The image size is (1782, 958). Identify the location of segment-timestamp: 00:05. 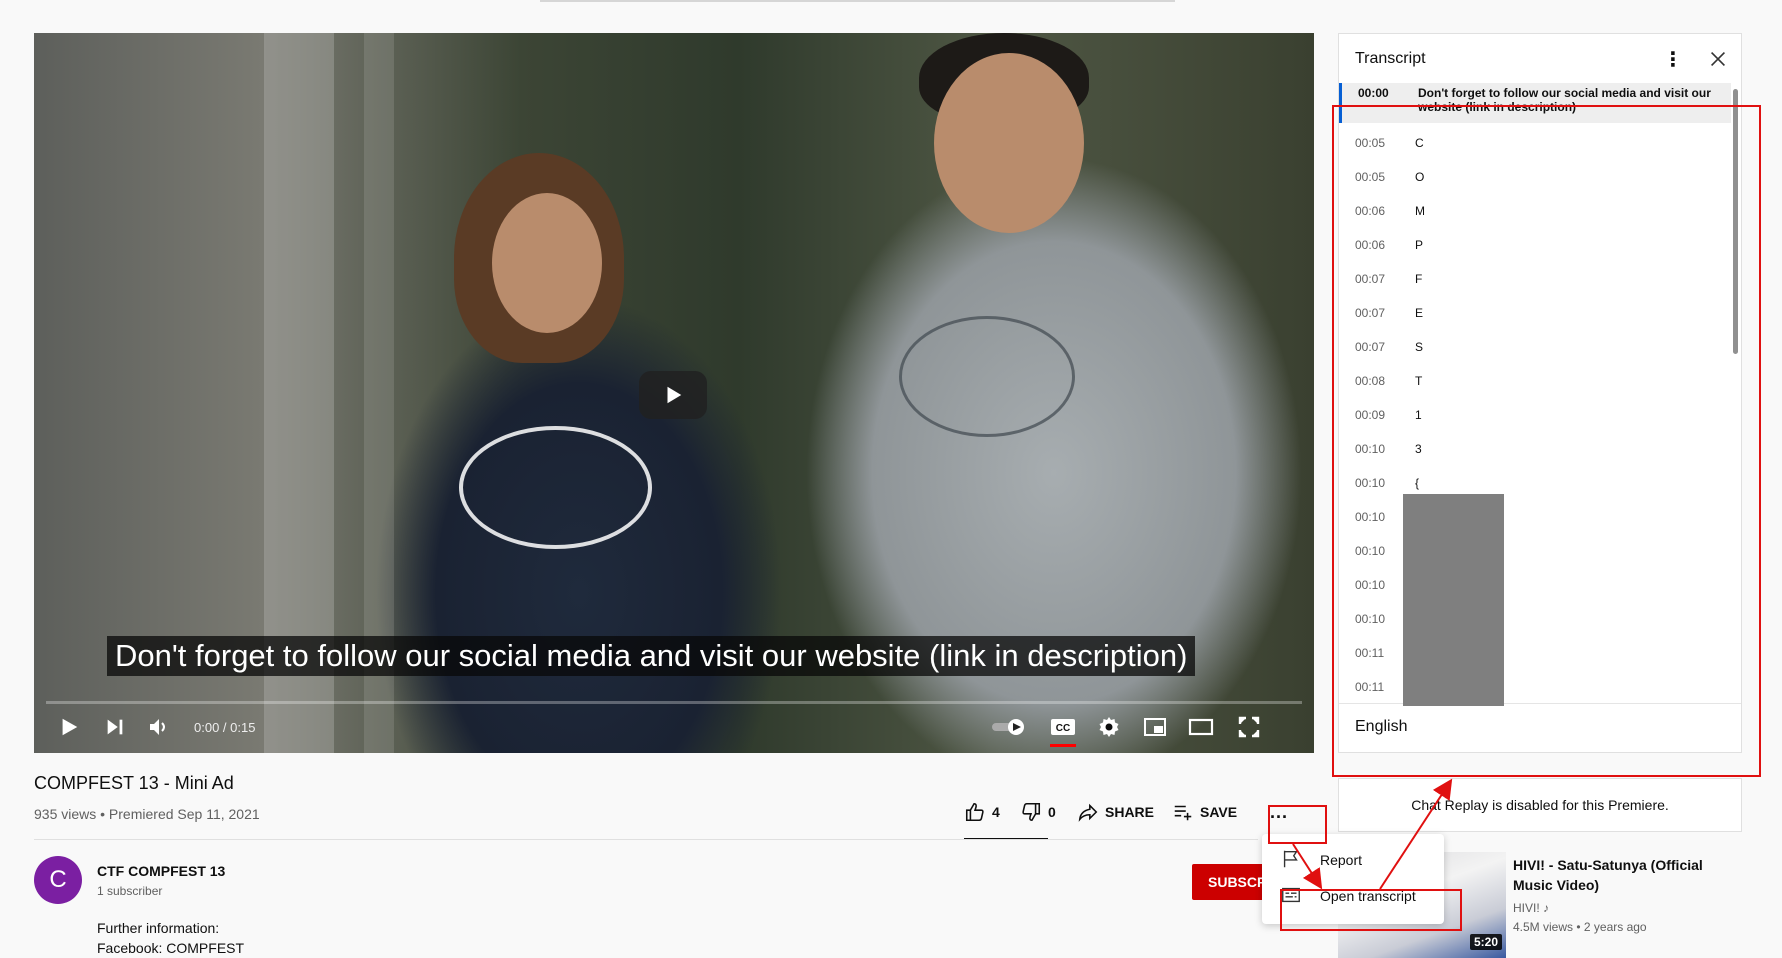
(1370, 143).